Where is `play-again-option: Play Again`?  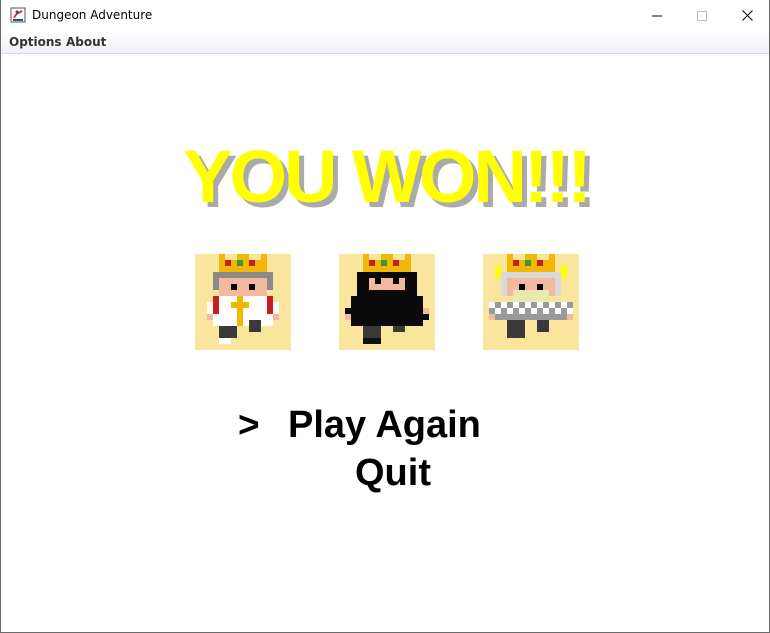 play-again-option: Play Again is located at coordinates (384, 425).